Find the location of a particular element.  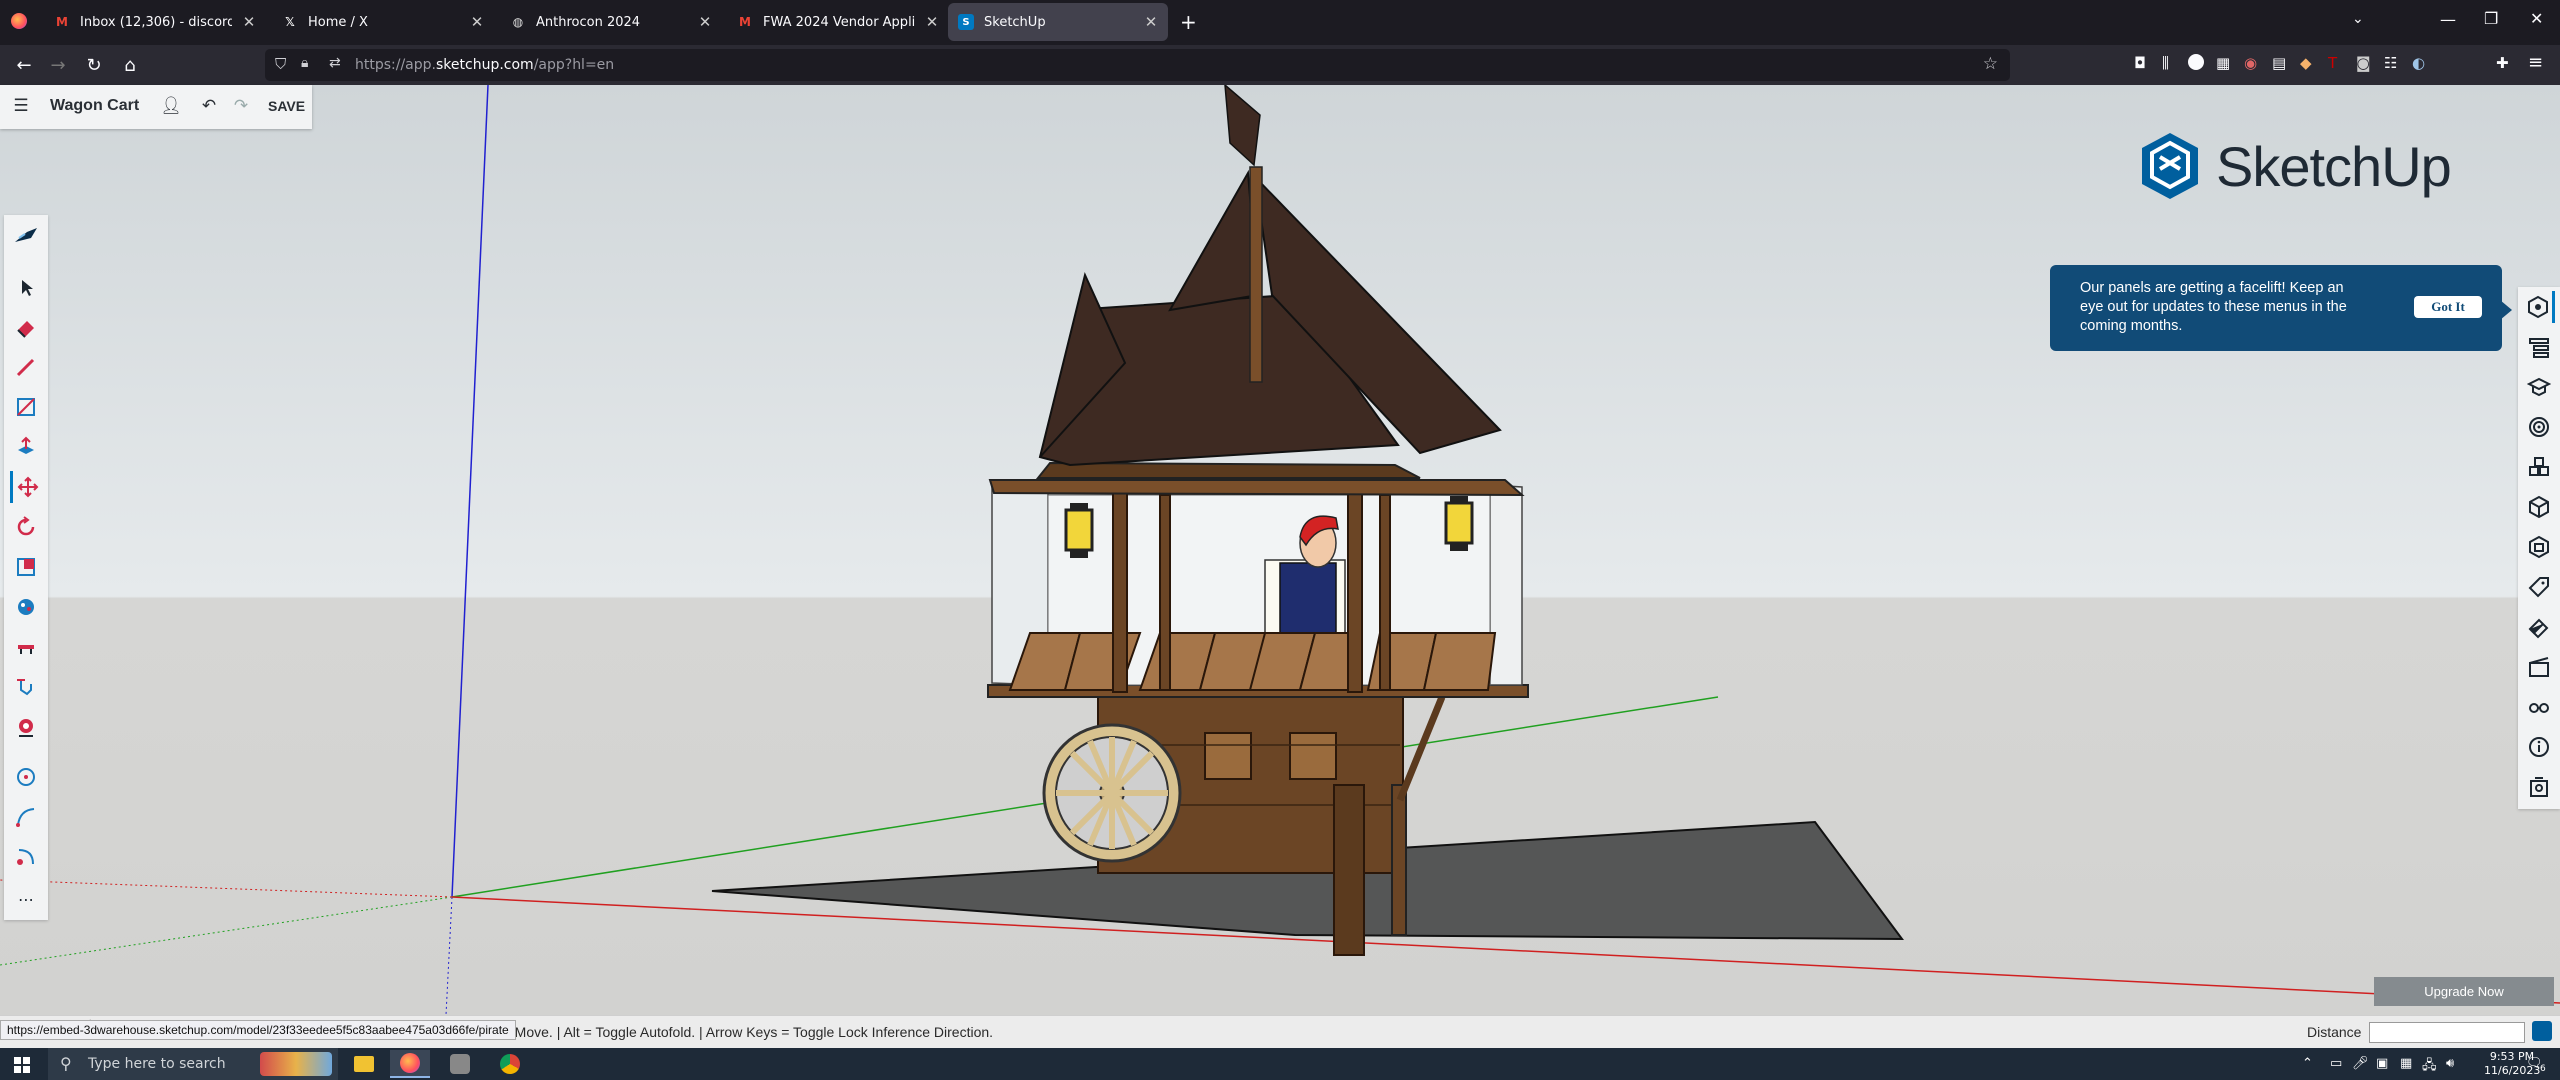

circle-icon is located at coordinates (26, 777).